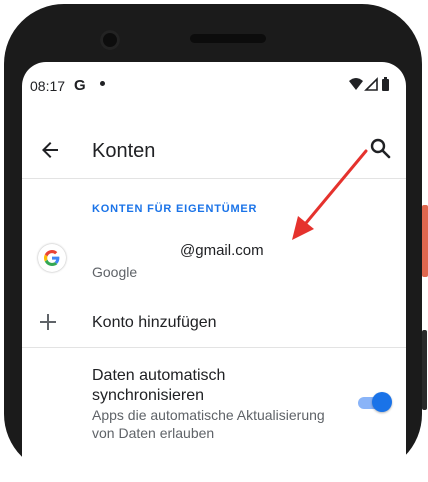  Describe the element at coordinates (214, 347) in the screenshot. I see `section-divider` at that location.